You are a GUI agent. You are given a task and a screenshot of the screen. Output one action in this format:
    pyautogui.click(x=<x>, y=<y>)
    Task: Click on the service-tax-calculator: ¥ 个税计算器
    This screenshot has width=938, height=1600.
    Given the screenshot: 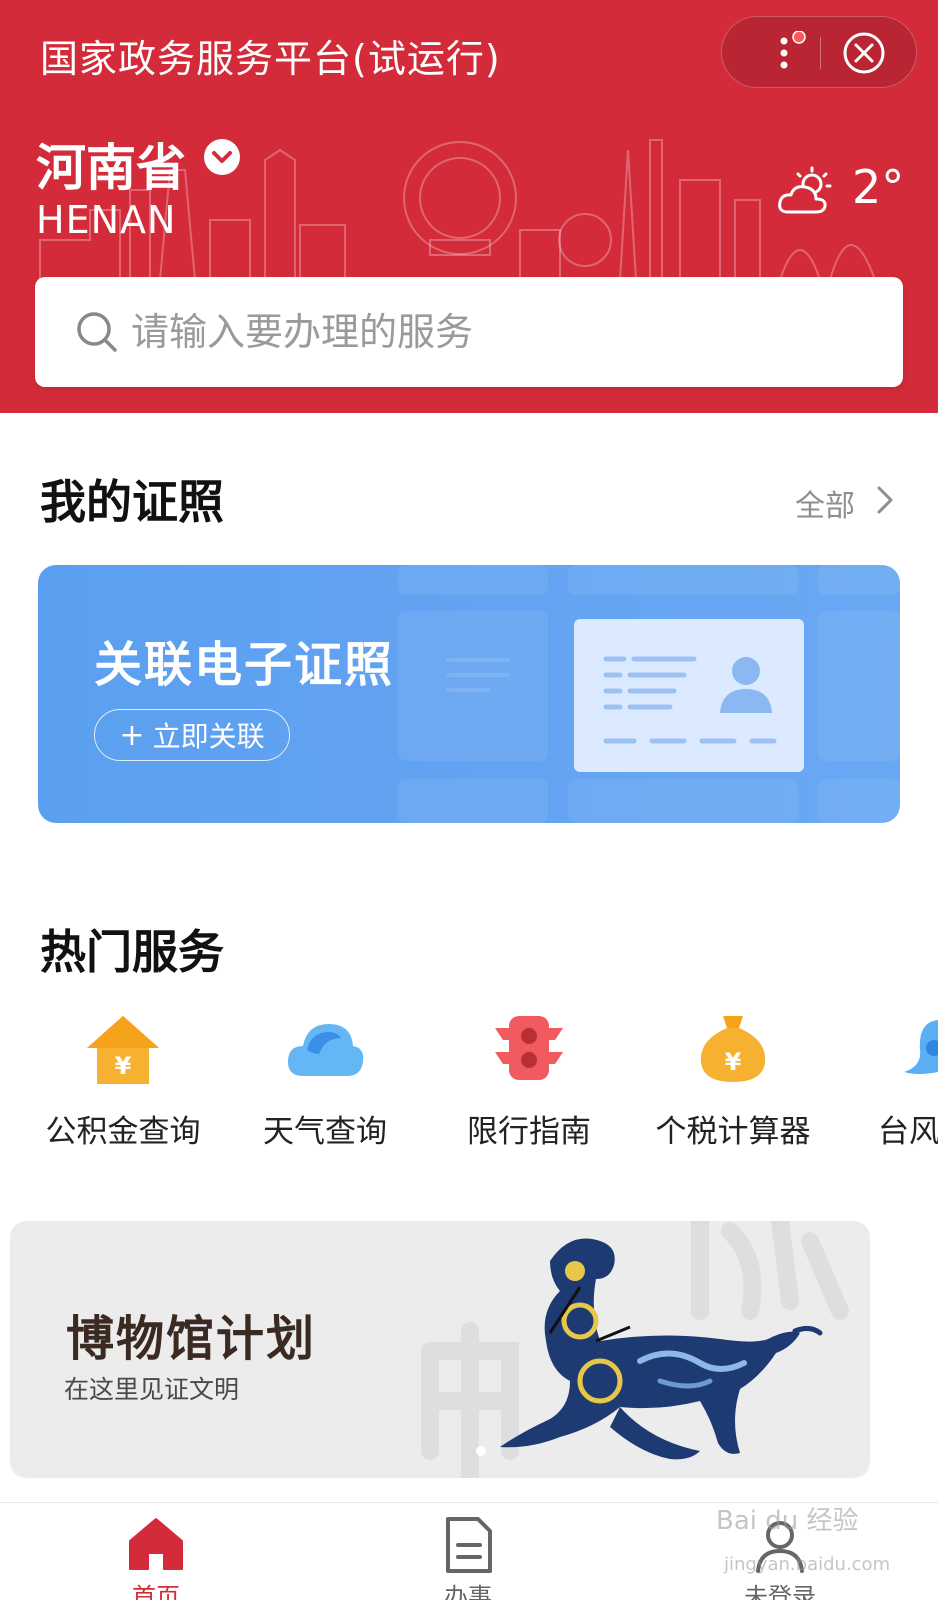 What is the action you would take?
    pyautogui.click(x=733, y=1085)
    